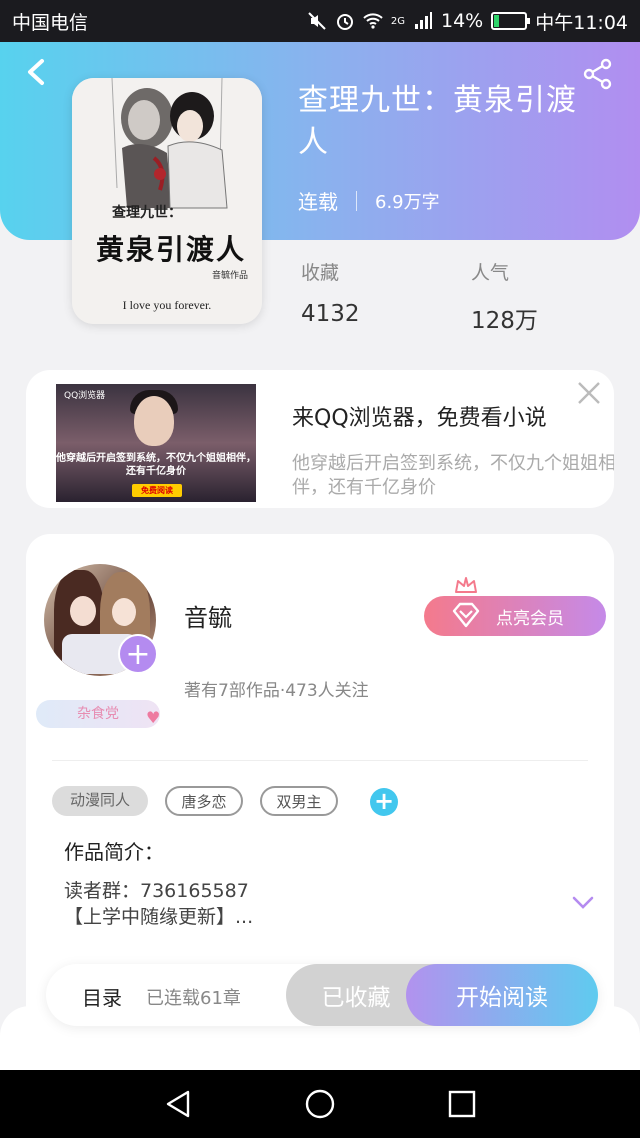 This screenshot has width=640, height=1138. What do you see at coordinates (154, 421) in the screenshot?
I see `ad-thumb-face` at bounding box center [154, 421].